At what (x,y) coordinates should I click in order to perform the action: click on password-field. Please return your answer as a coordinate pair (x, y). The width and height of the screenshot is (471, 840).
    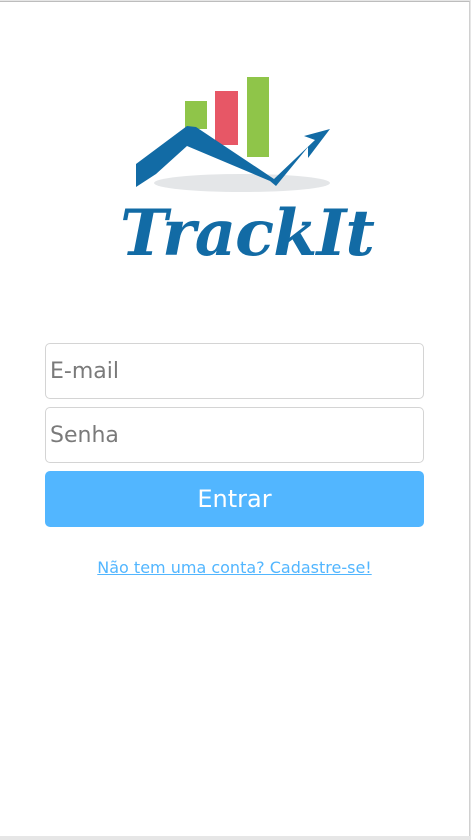
    Looking at the image, I should click on (234, 435).